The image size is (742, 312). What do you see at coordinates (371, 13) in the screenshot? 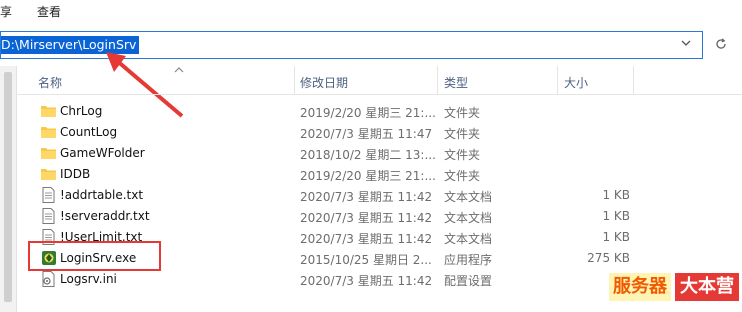
I see `ribbon-bar: 享 查看` at bounding box center [371, 13].